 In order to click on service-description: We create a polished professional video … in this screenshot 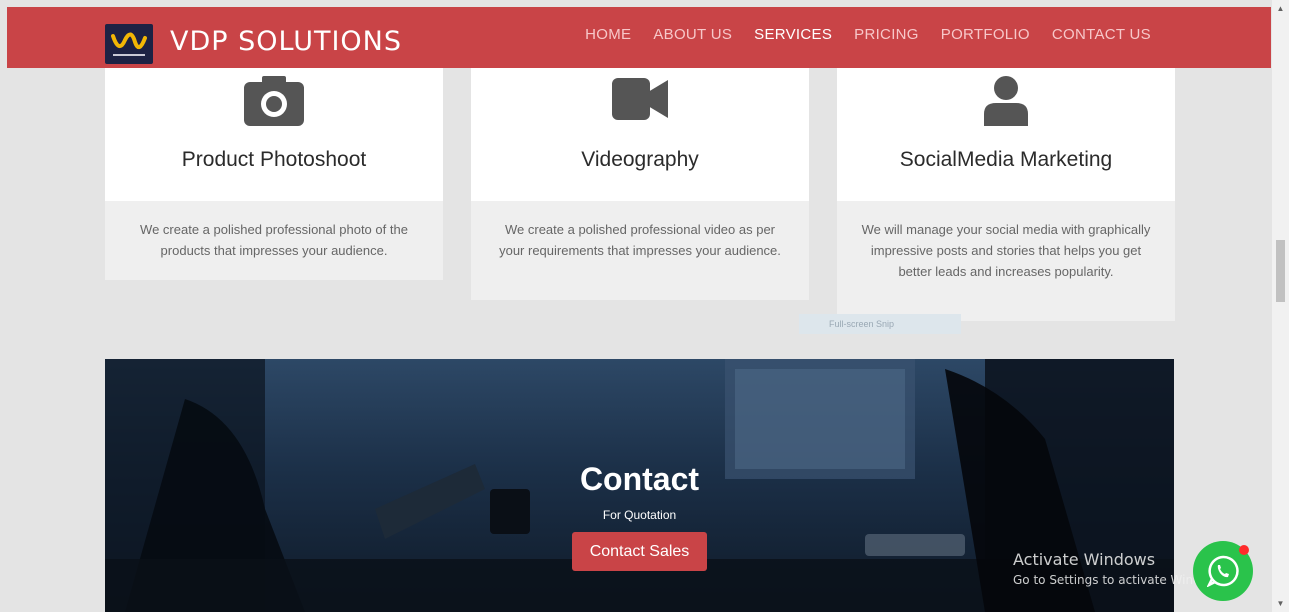, I will do `click(640, 250)`.